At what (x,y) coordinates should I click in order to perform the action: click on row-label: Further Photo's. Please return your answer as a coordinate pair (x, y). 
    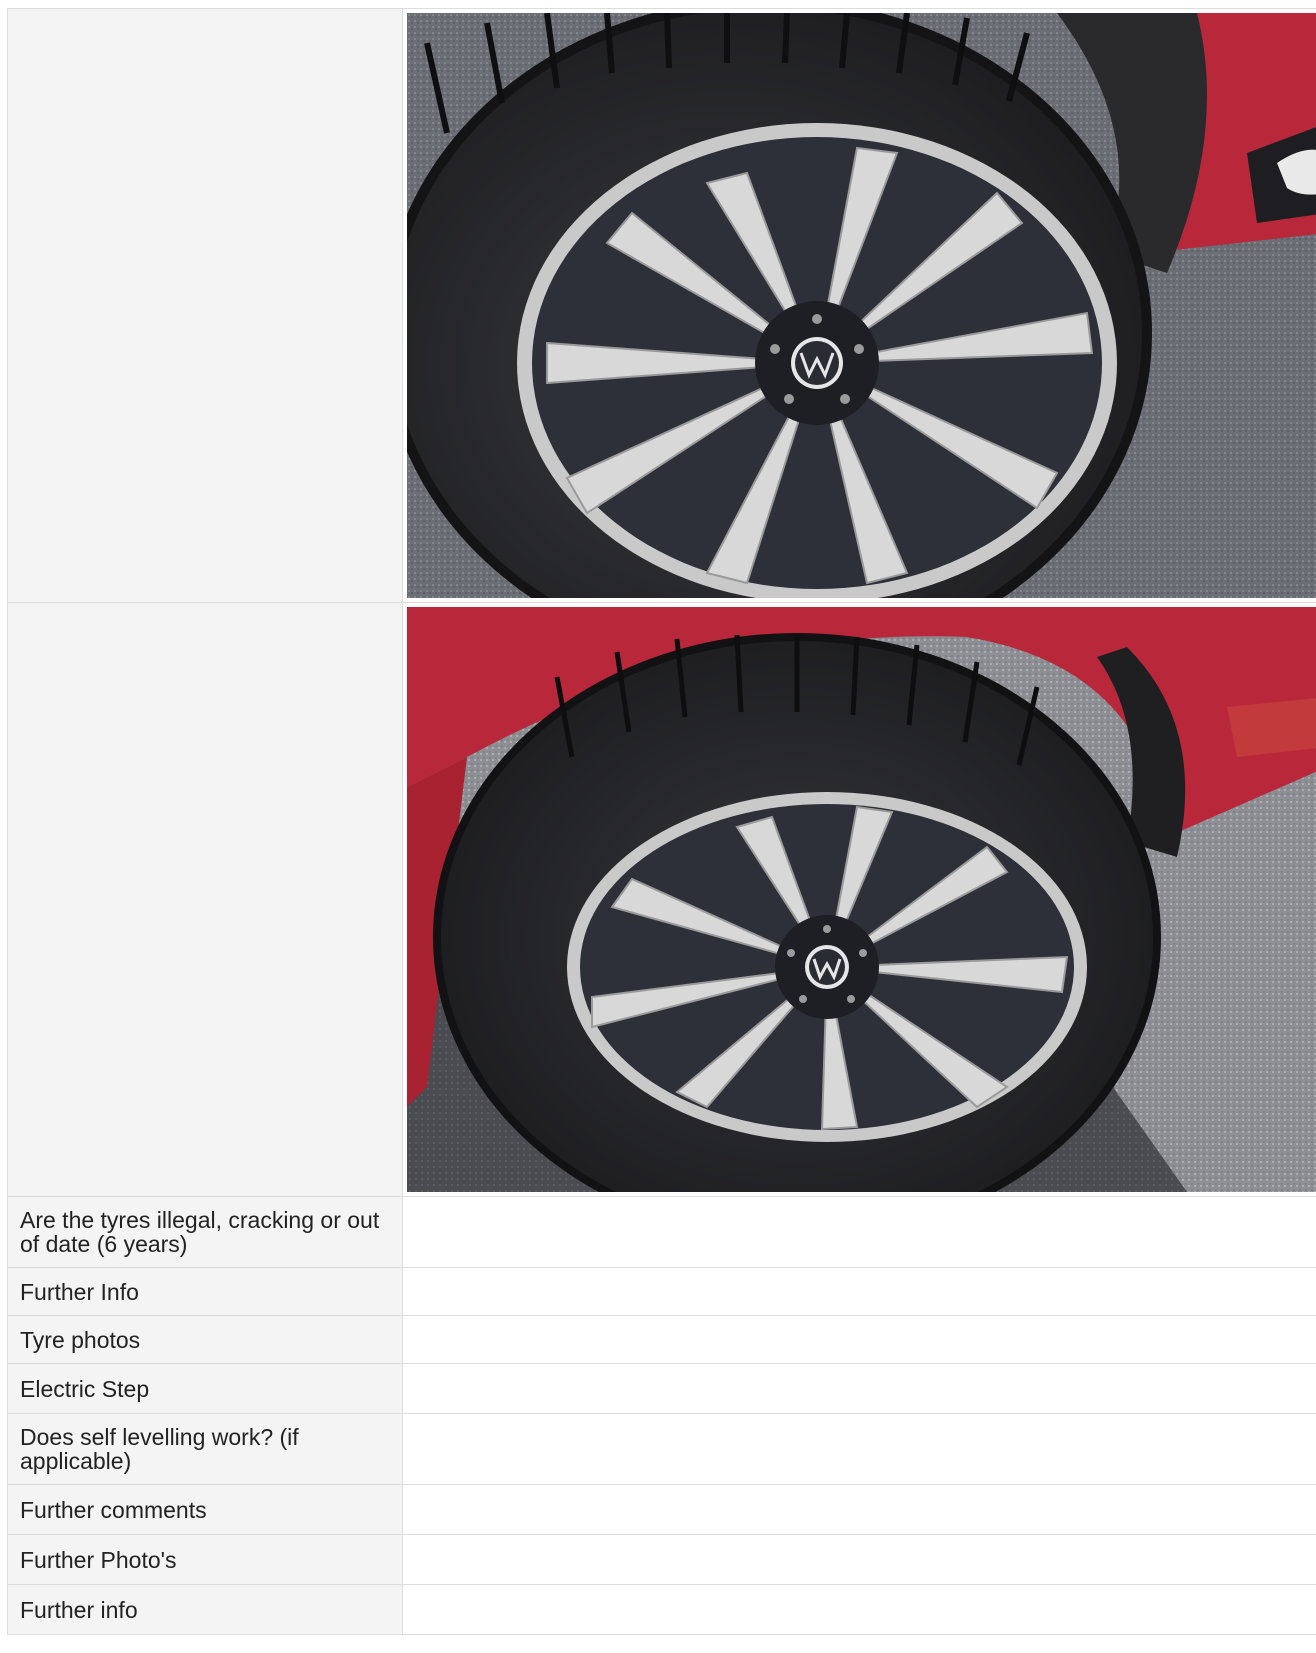
    Looking at the image, I should click on (205, 1559).